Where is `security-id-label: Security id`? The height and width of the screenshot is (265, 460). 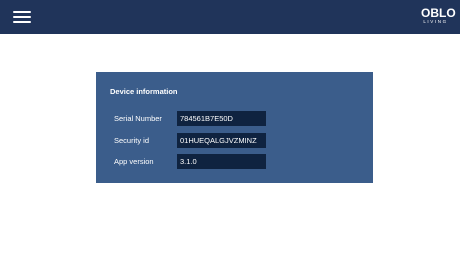 security-id-label: Security id is located at coordinates (132, 140).